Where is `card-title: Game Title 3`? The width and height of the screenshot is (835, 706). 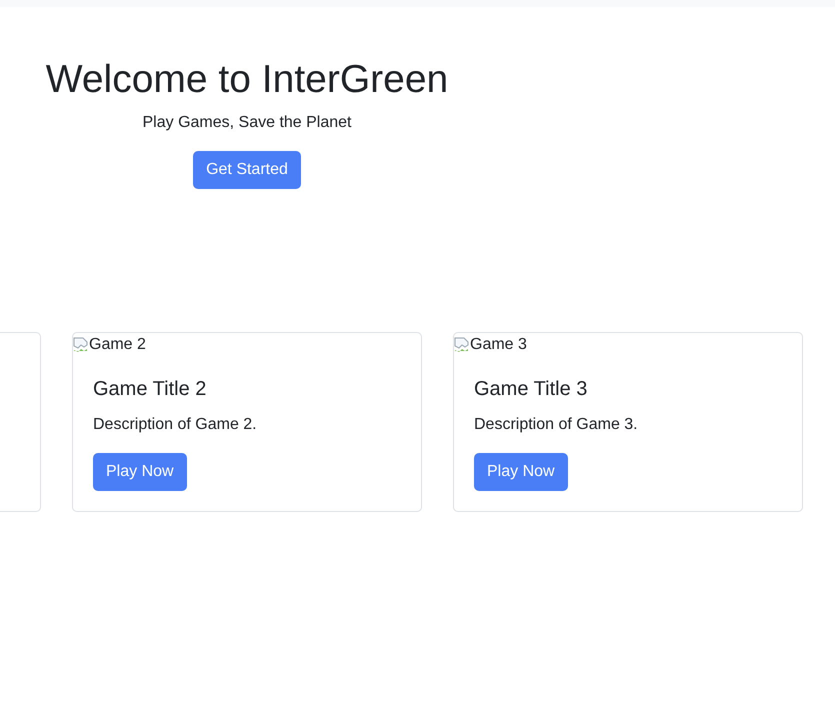 card-title: Game Title 3 is located at coordinates (531, 389).